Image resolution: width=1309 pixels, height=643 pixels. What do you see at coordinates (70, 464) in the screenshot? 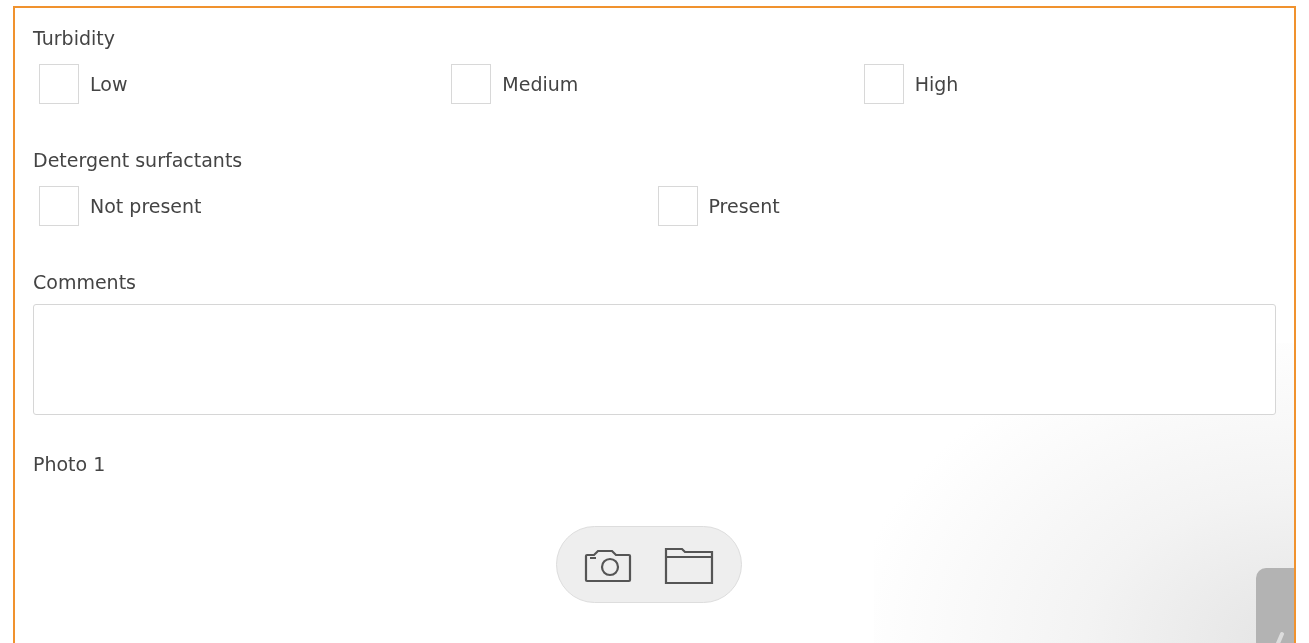
I see `question-label: Photo 1` at bounding box center [70, 464].